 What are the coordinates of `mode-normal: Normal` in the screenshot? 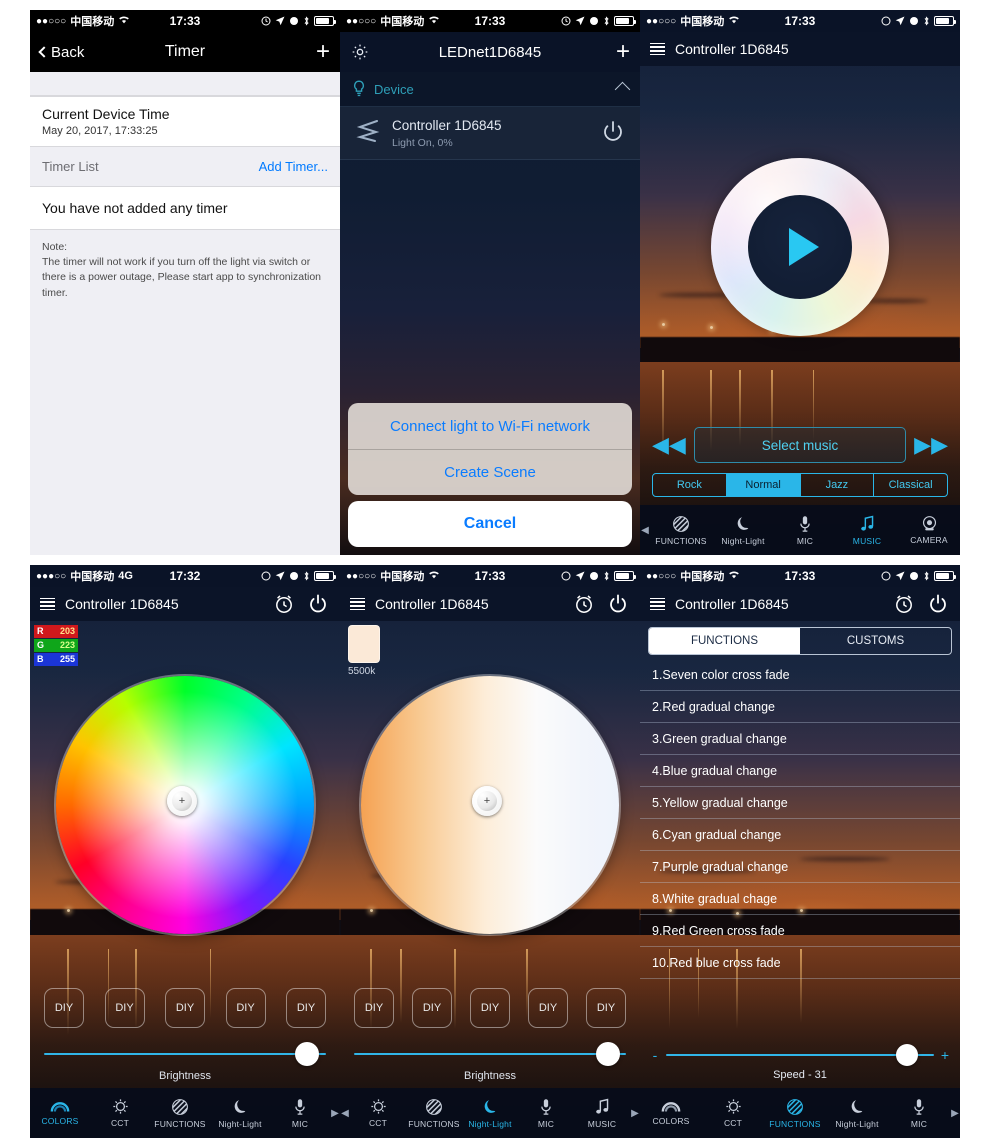 It's located at (762, 485).